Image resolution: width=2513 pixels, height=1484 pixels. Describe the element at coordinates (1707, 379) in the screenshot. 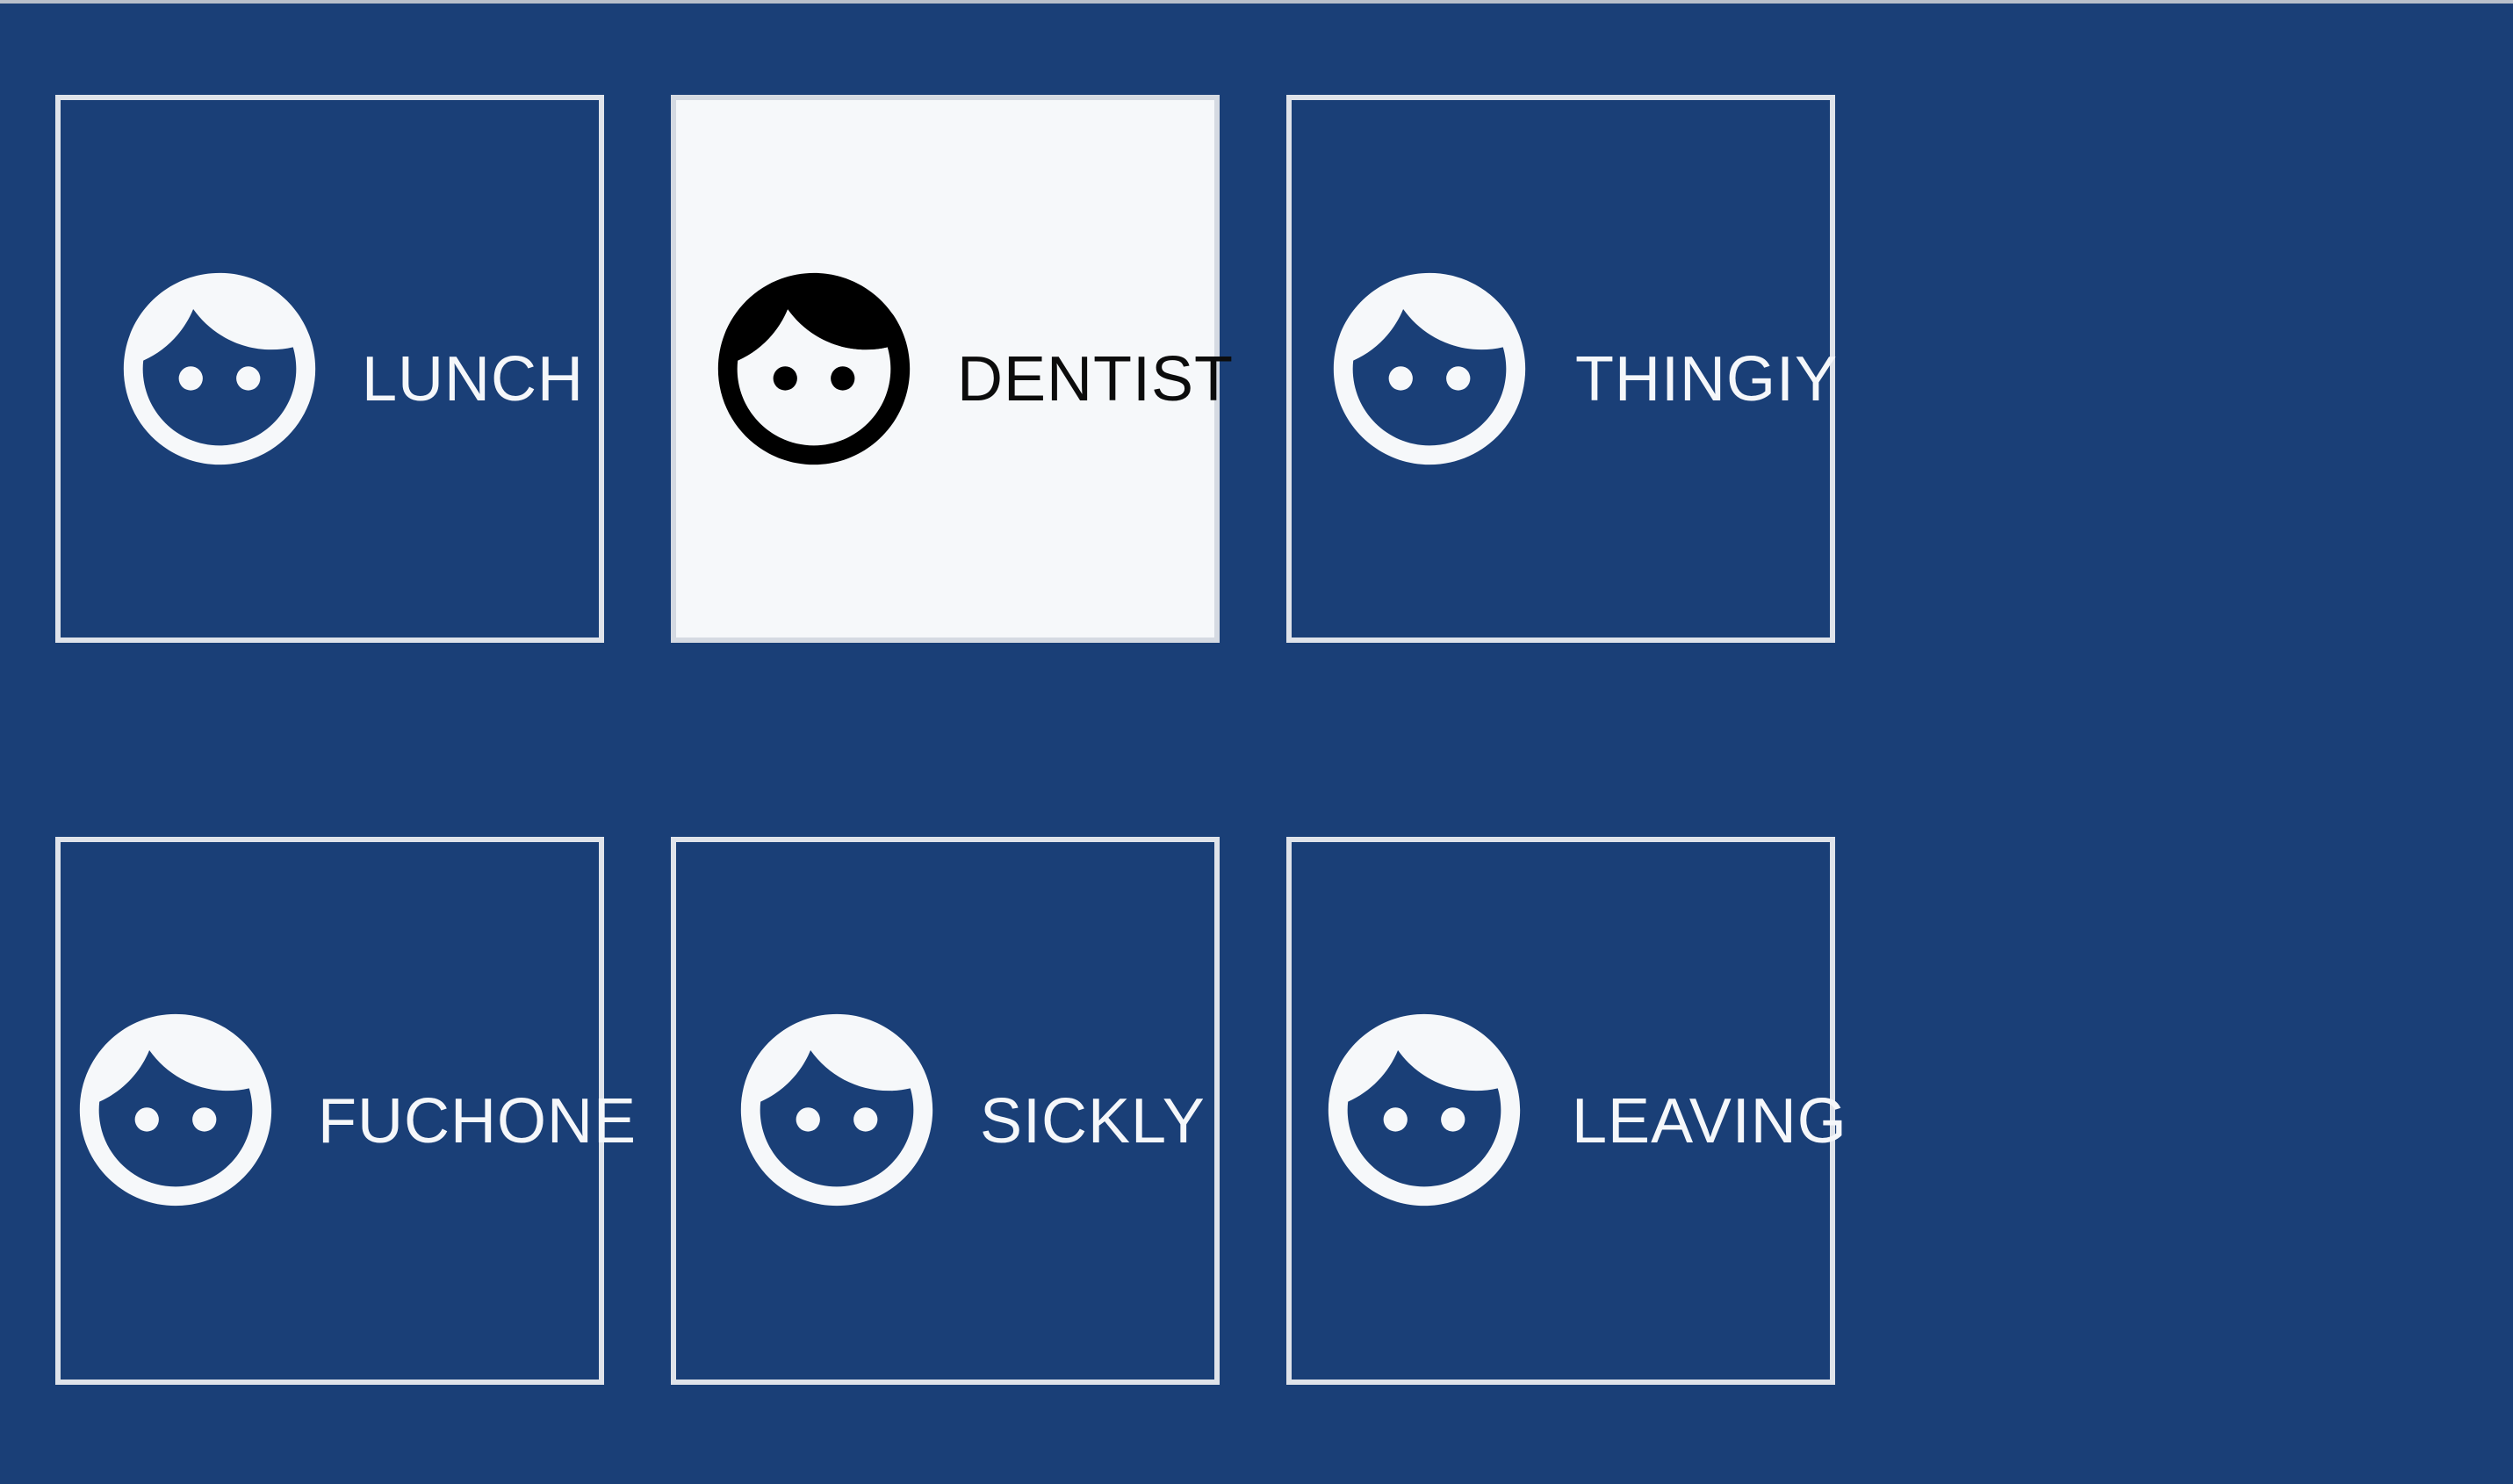

I see `tile-label: THINGIY` at that location.